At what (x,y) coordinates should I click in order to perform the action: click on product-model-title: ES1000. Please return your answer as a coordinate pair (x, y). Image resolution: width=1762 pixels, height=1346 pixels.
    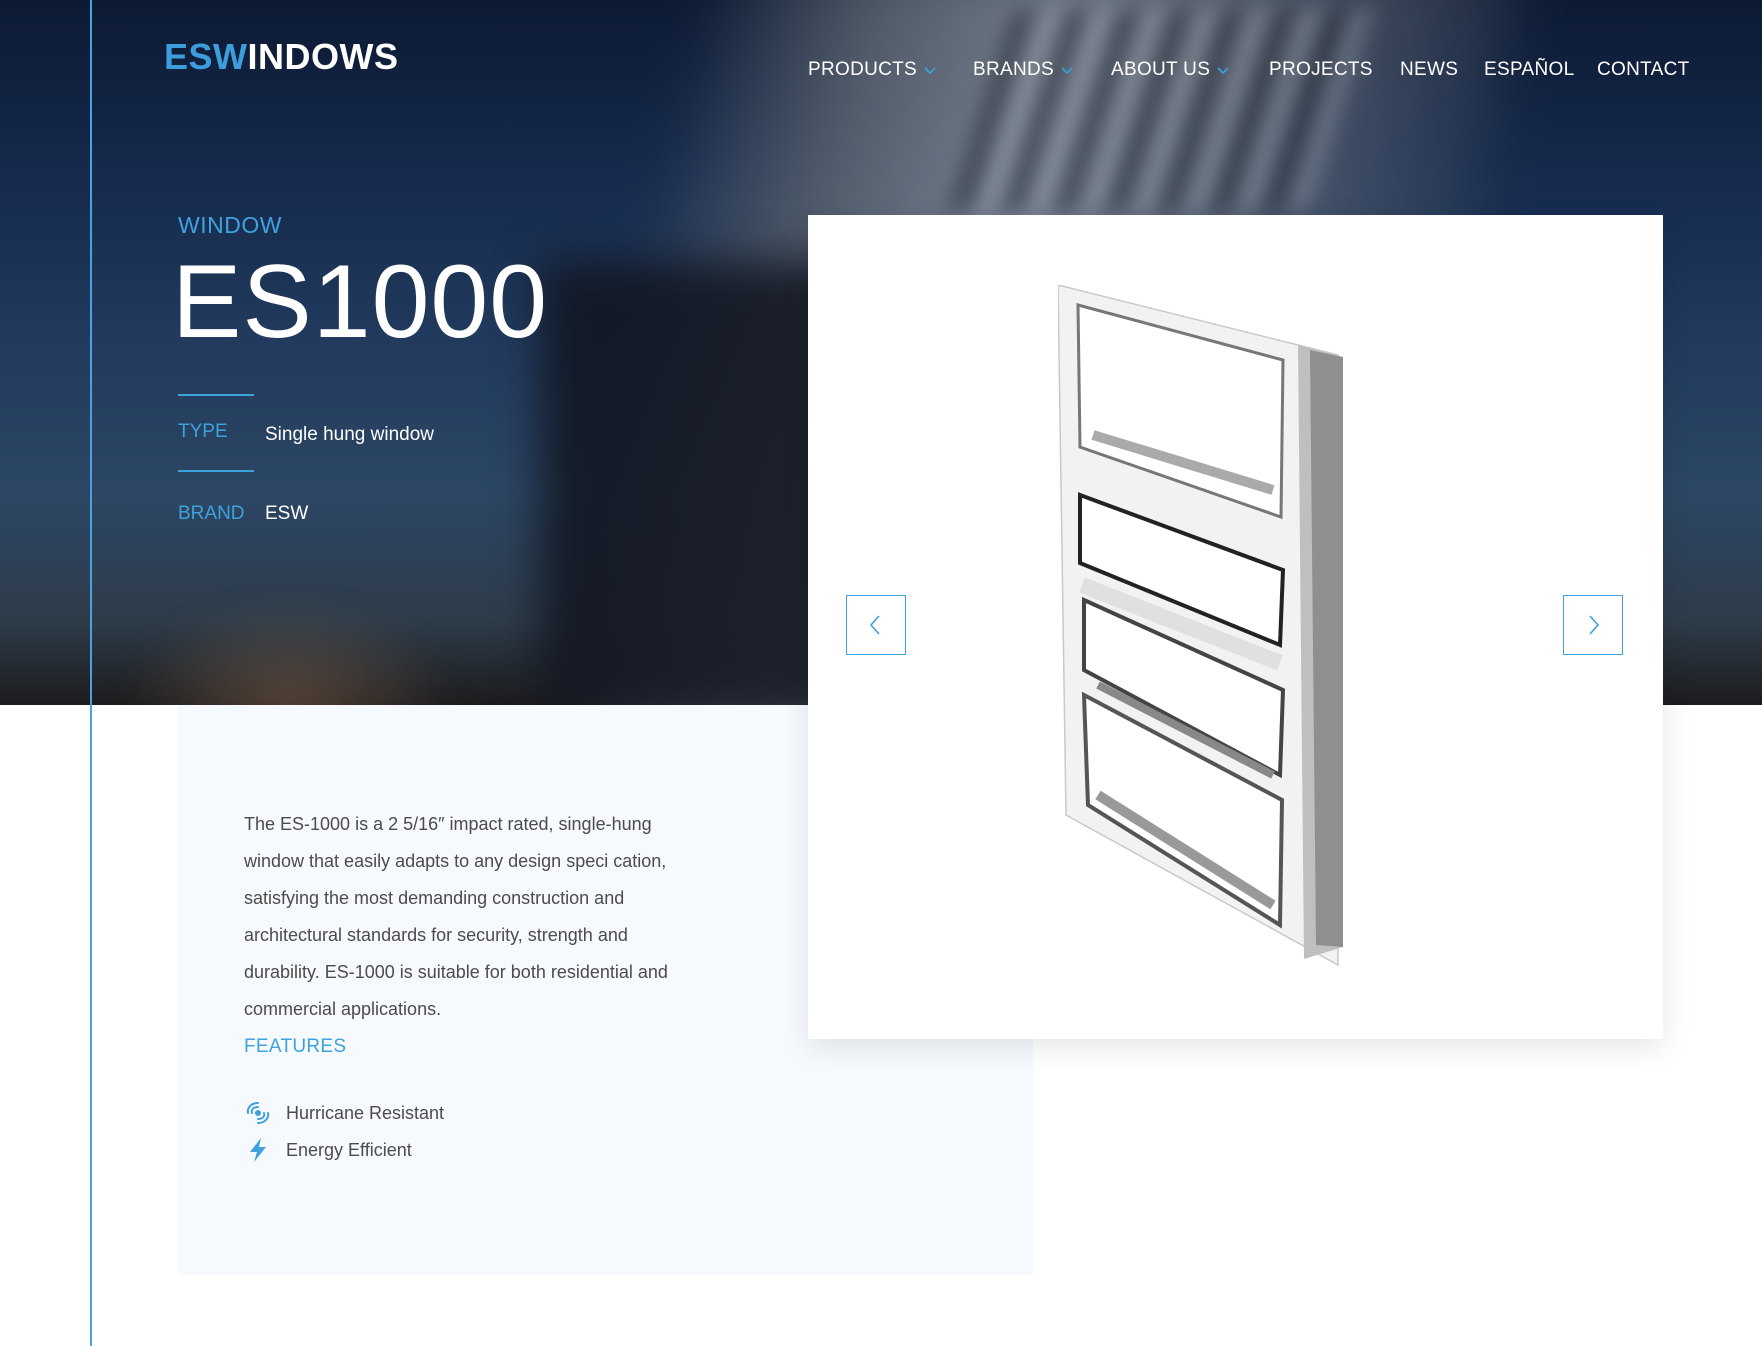
    Looking at the image, I should click on (360, 302).